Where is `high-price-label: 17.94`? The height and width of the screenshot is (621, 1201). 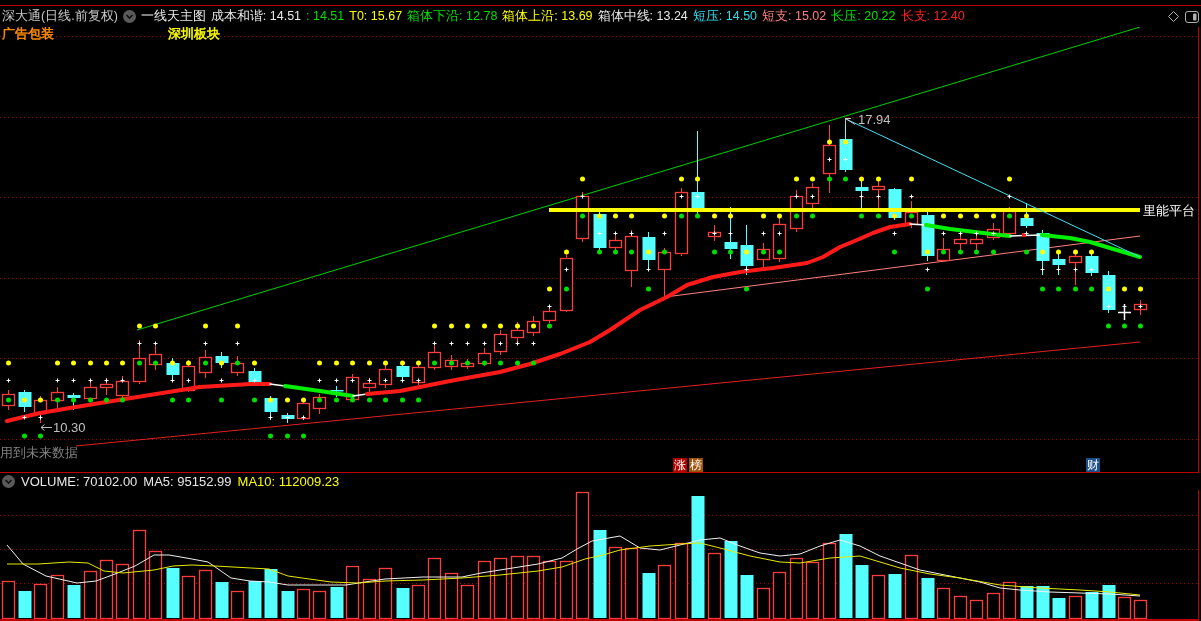 high-price-label: 17.94 is located at coordinates (874, 119).